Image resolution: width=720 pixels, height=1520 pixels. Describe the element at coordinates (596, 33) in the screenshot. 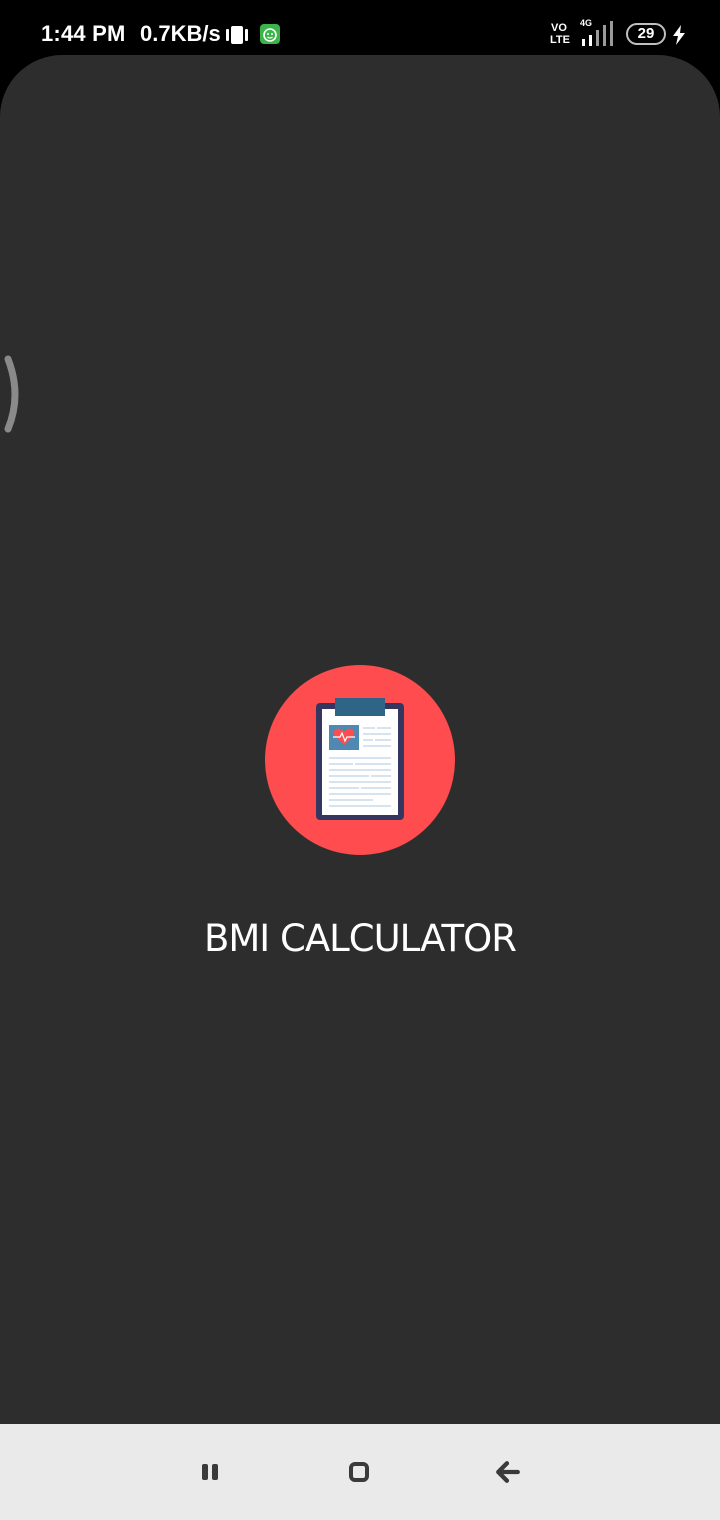

I see `signal-icon: 4G` at that location.